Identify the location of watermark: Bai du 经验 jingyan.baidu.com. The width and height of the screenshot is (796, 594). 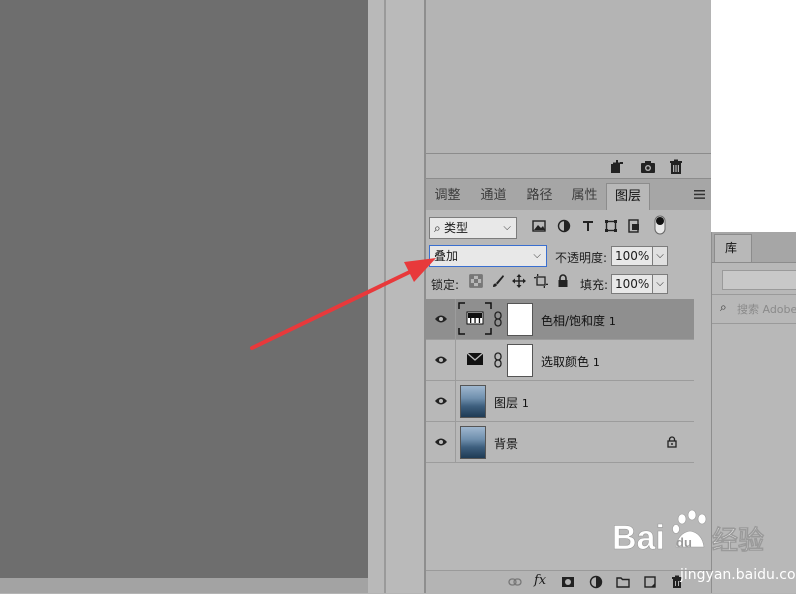
(704, 548).